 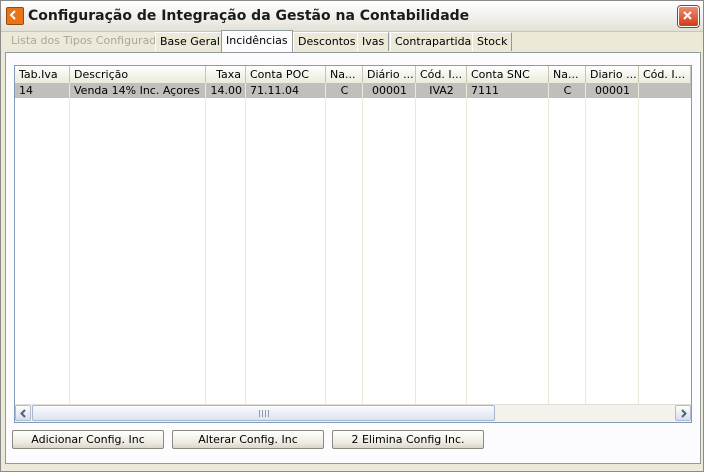 I want to click on scroll-left-button, so click(x=23, y=413).